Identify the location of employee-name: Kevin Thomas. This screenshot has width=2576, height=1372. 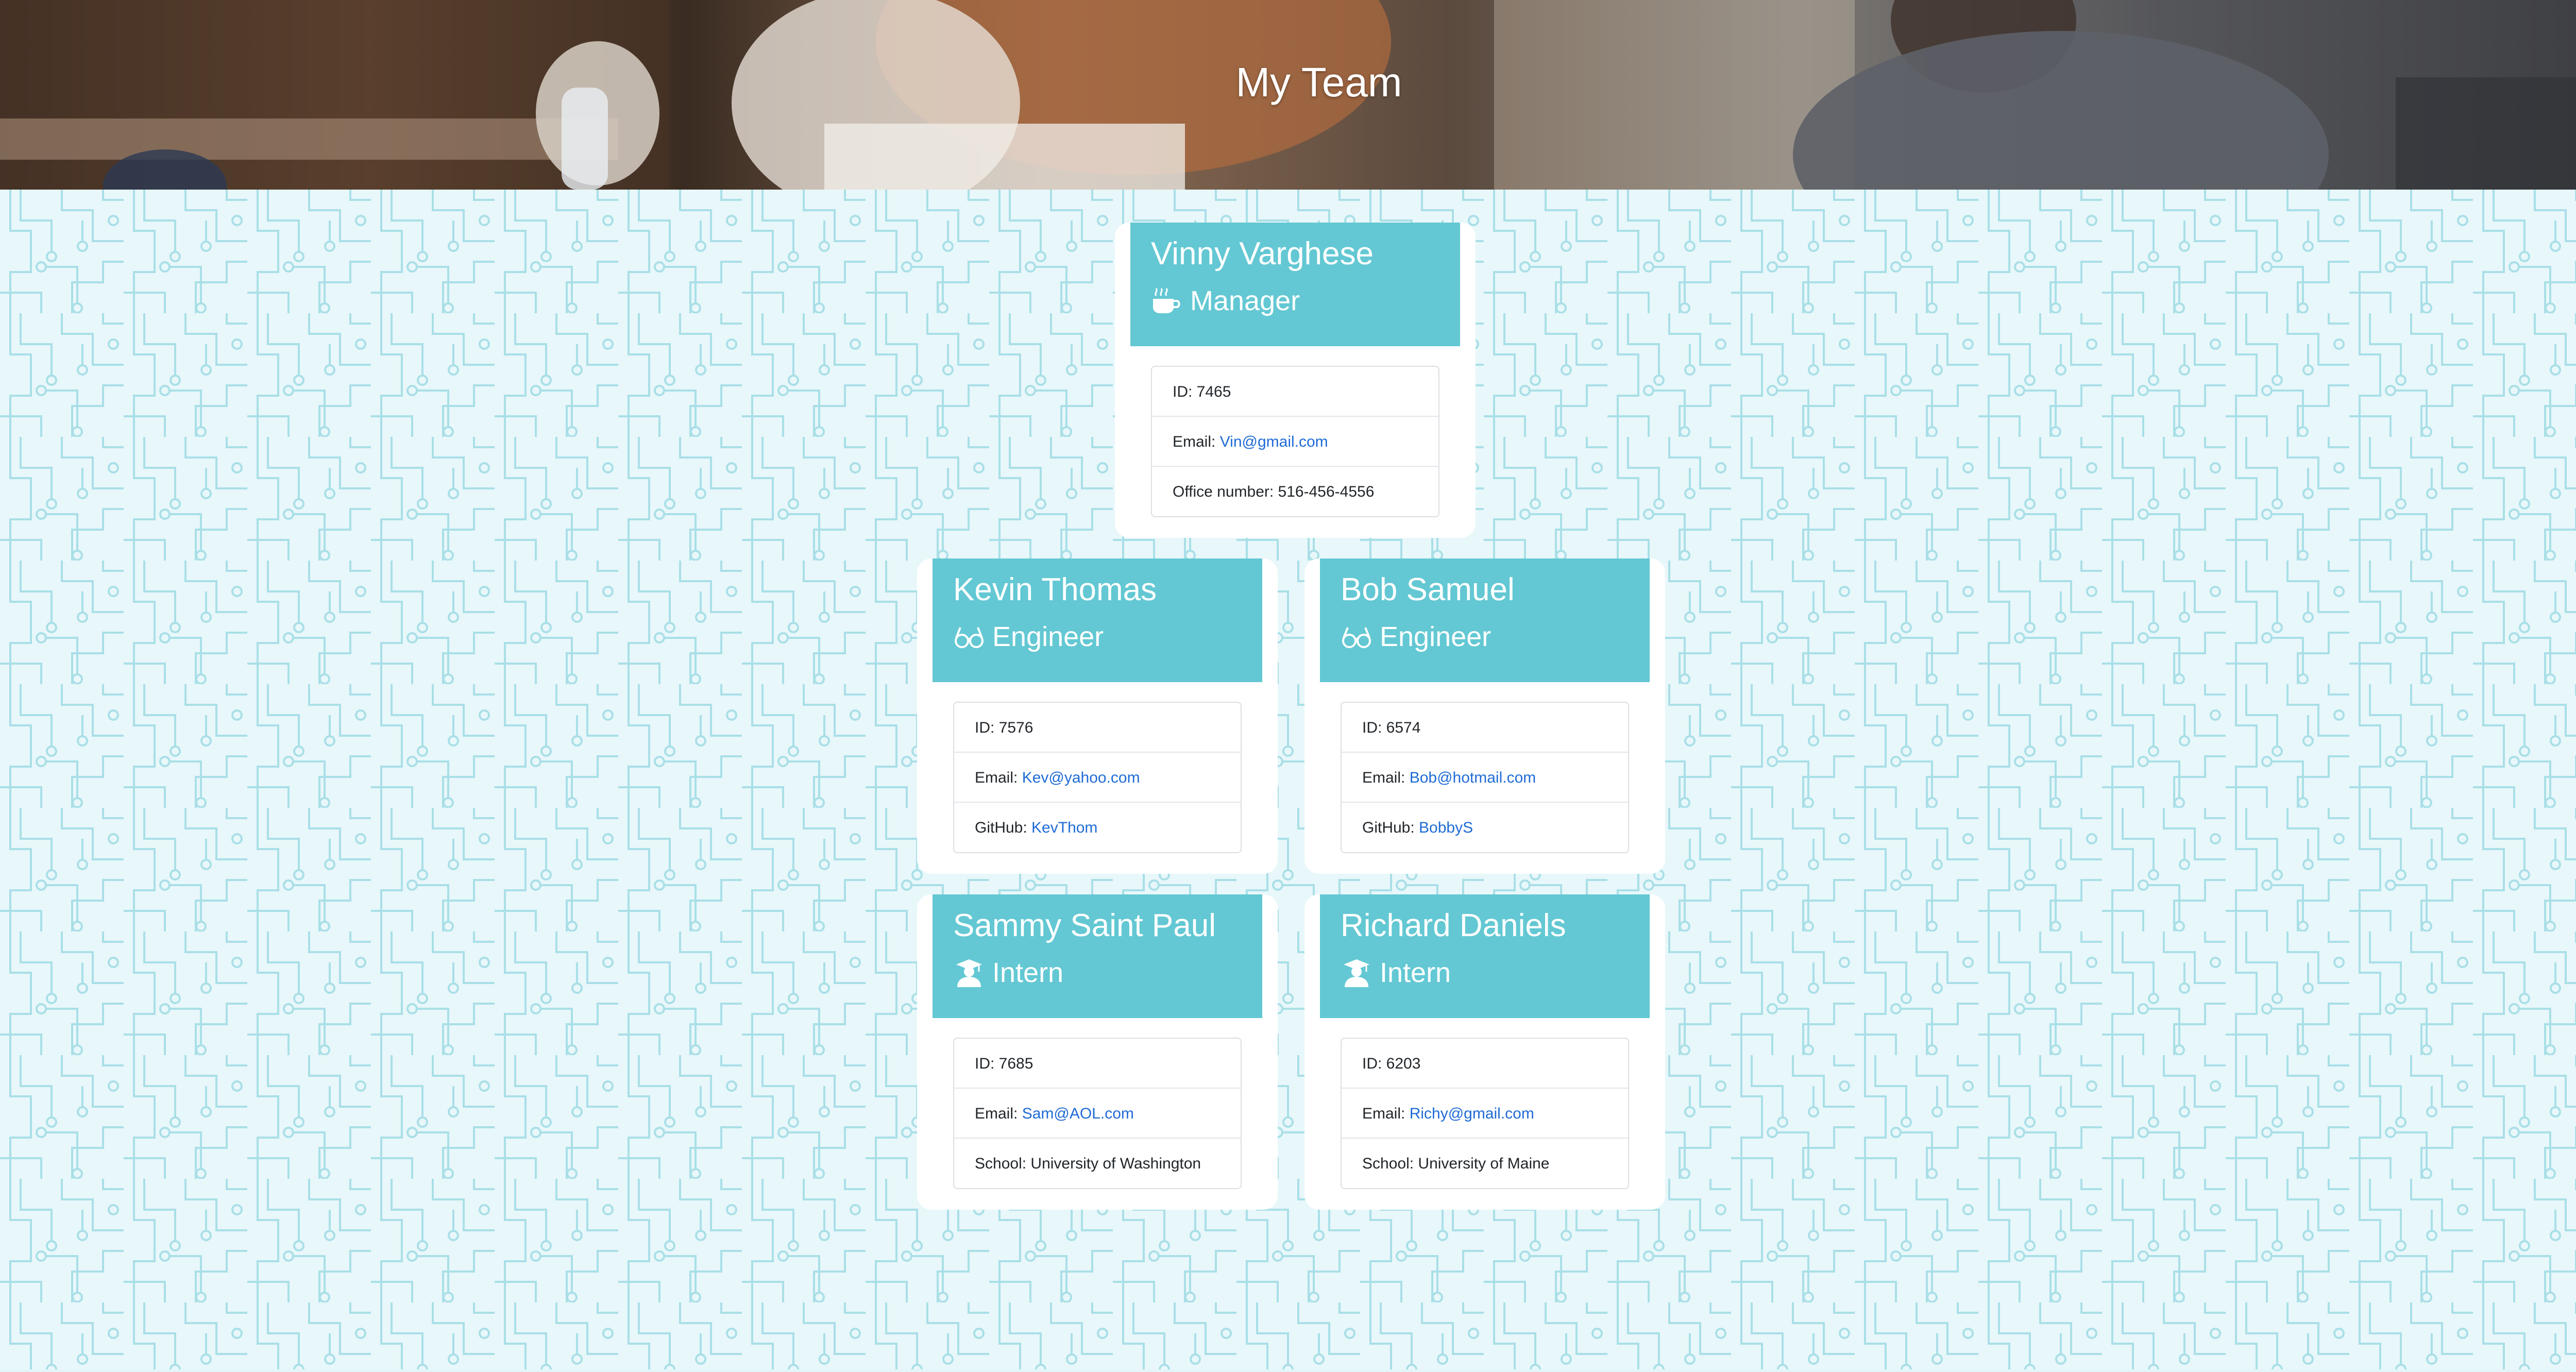
(1055, 589).